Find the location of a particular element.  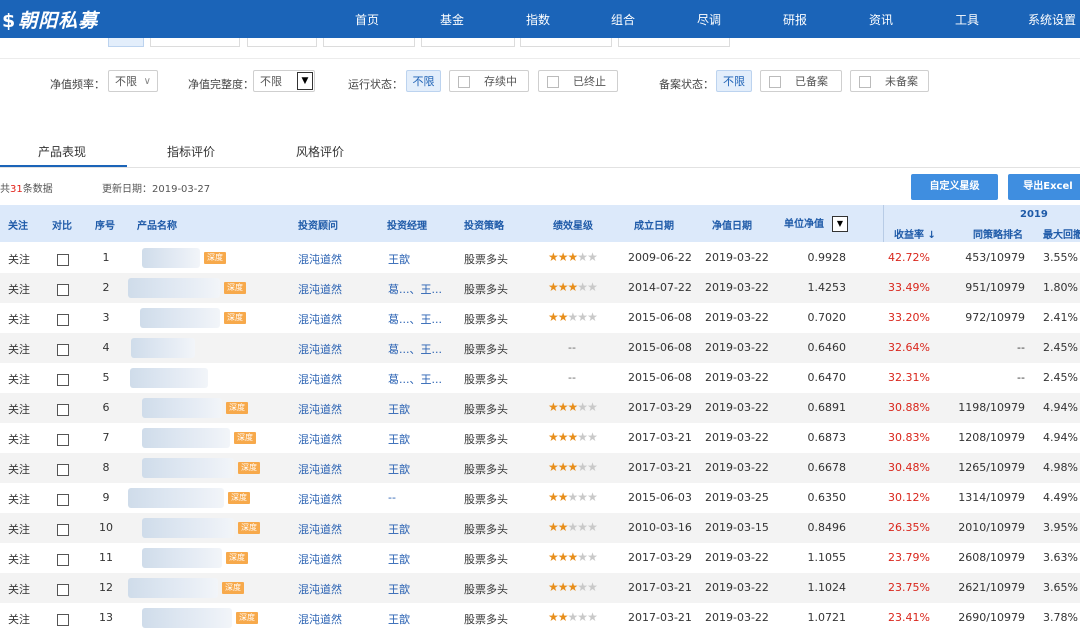

col-rating: 绩效星级 is located at coordinates (573, 224).